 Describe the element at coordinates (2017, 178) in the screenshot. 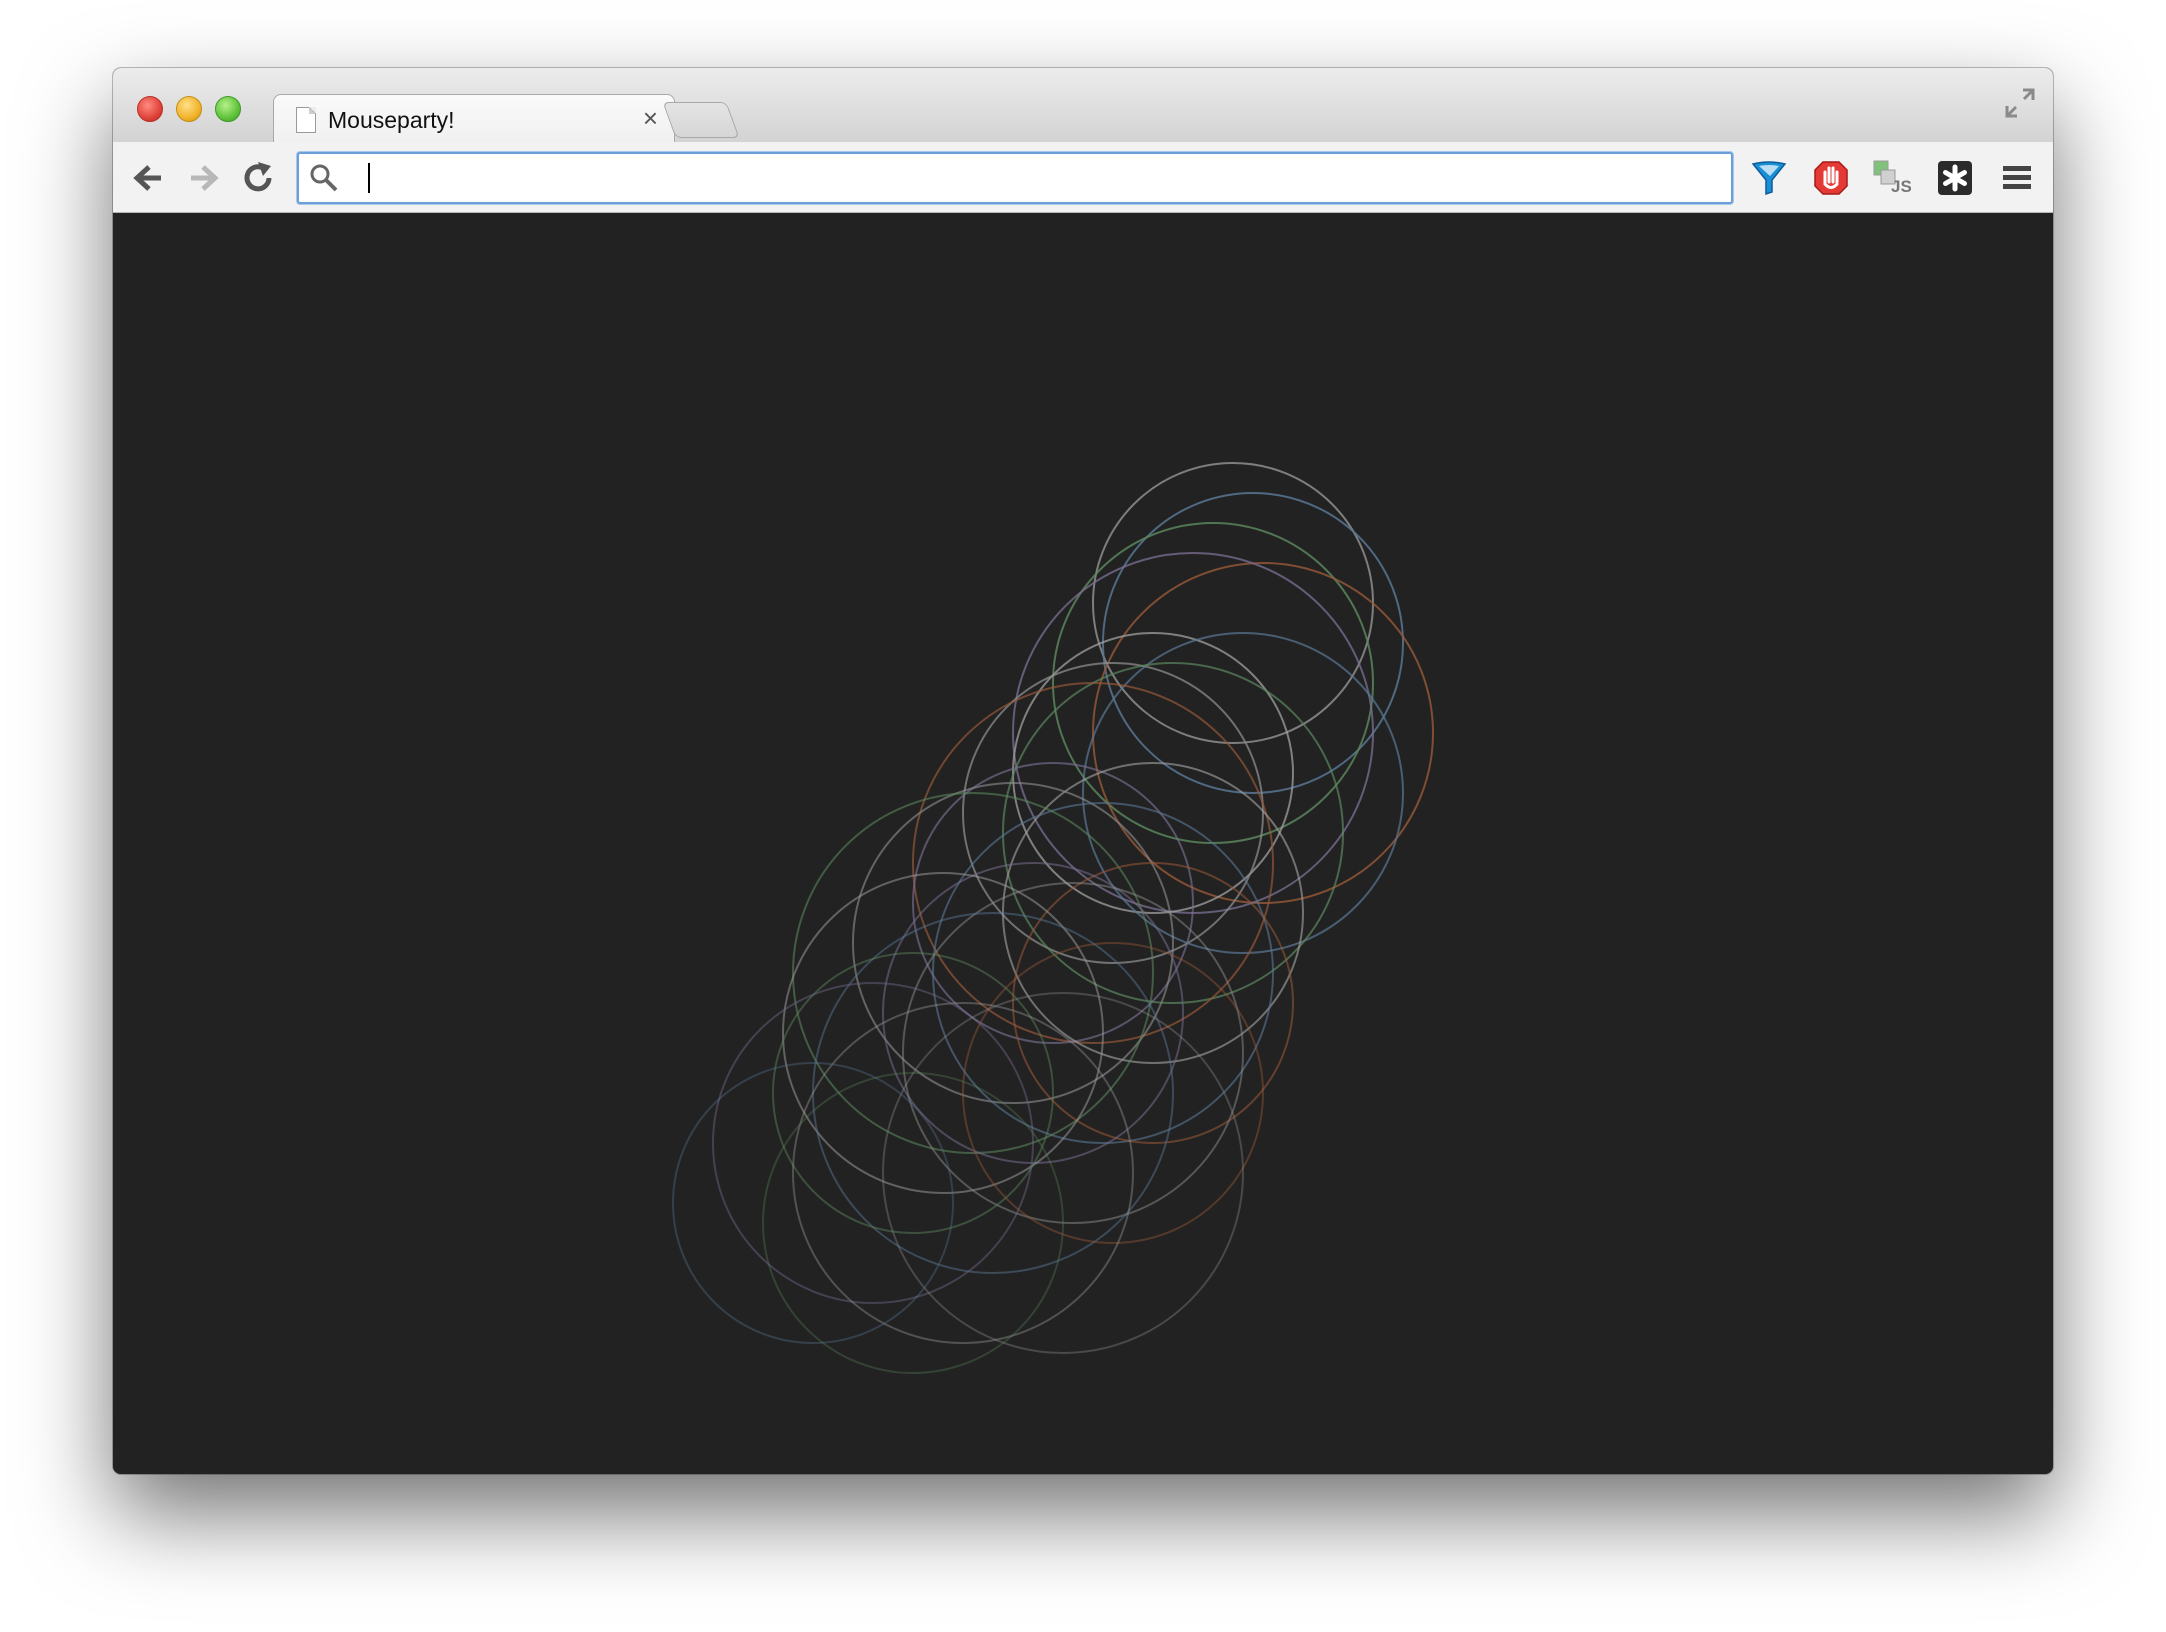

I see `menu-icon` at that location.